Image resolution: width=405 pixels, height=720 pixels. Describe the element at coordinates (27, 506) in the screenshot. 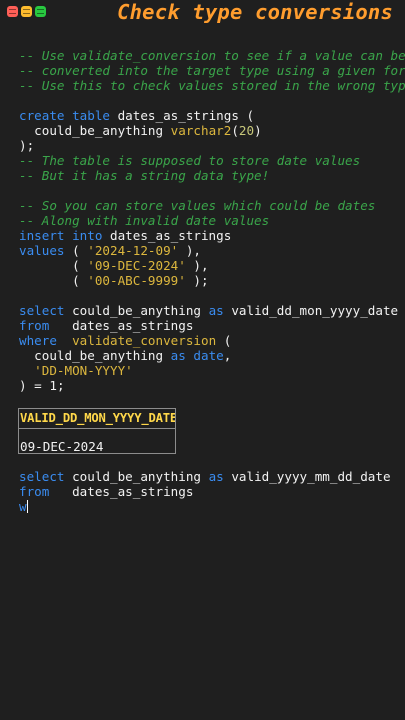

I see `text-cursor` at that location.